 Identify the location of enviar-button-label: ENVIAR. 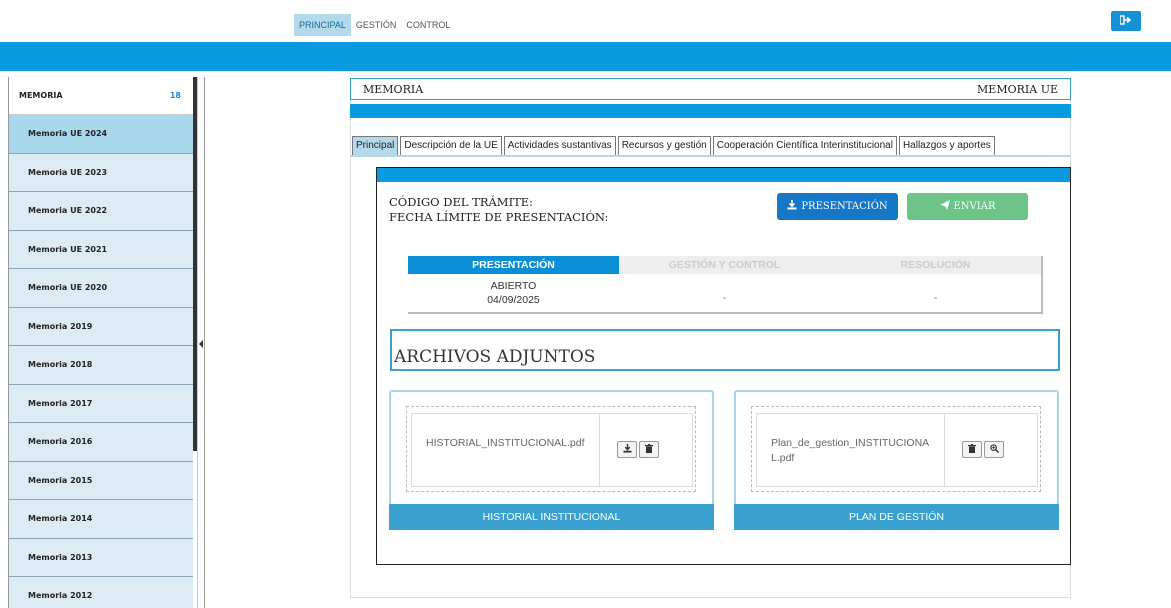
(974, 206).